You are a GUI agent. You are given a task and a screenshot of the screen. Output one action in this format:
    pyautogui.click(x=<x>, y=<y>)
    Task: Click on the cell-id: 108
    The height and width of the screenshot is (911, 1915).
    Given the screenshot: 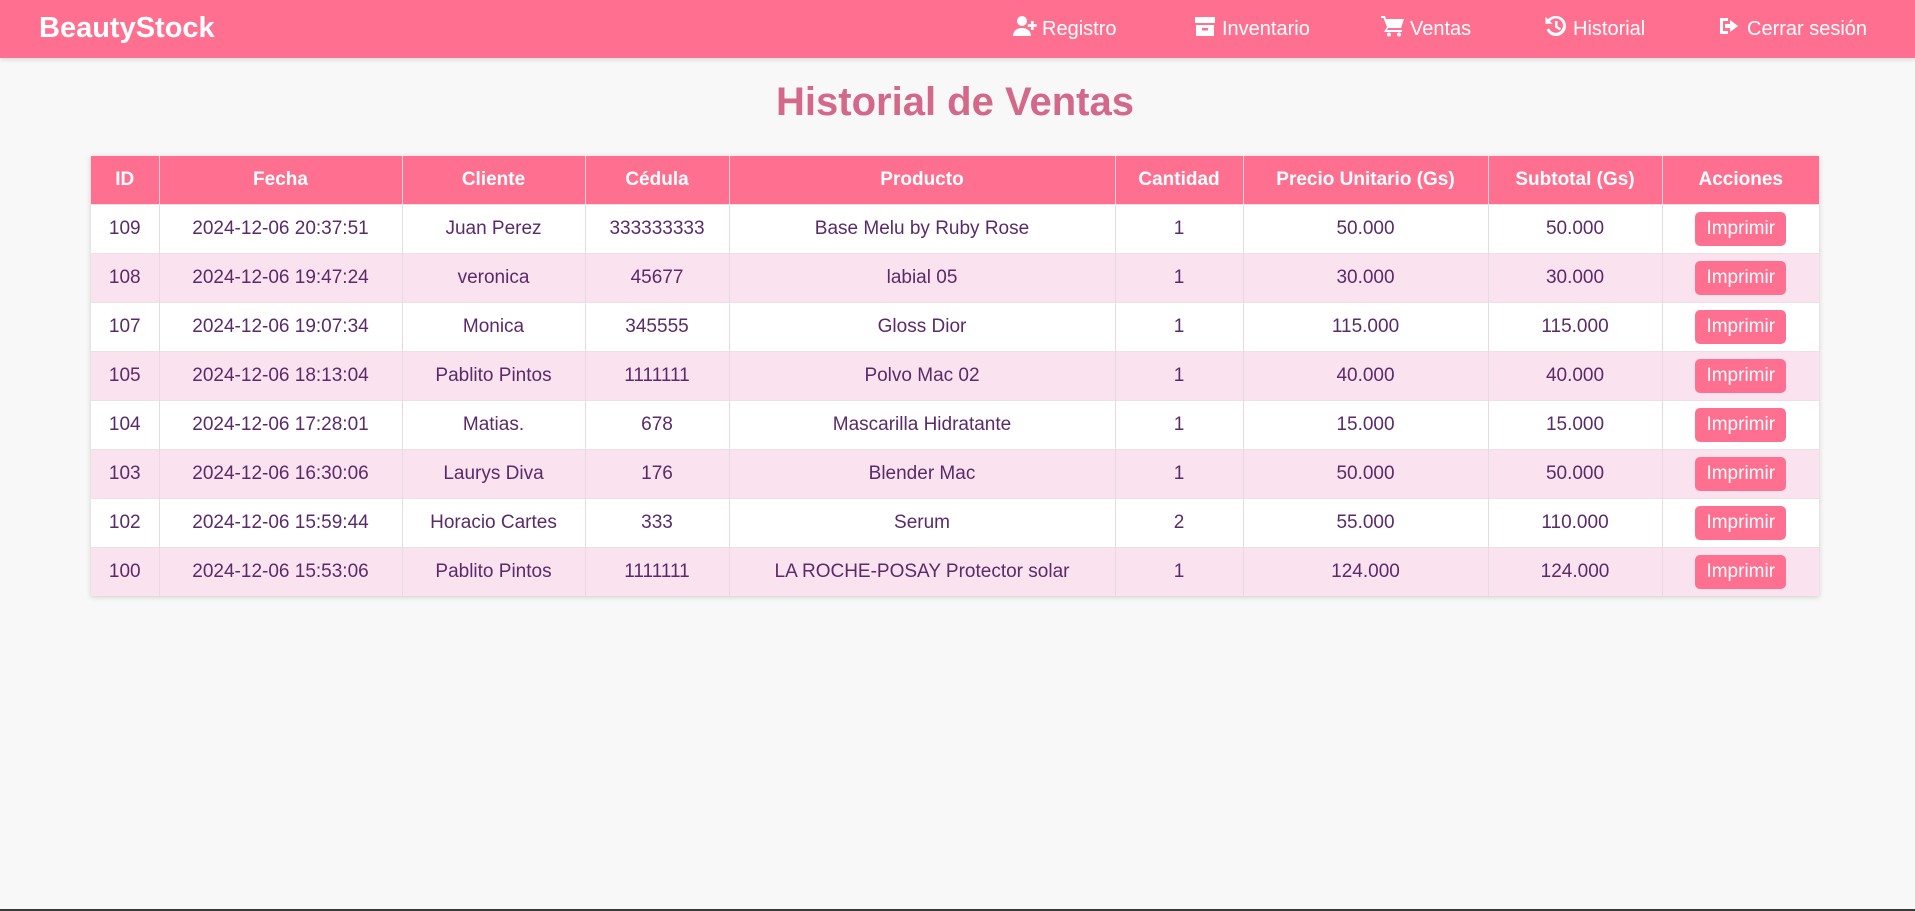 What is the action you would take?
    pyautogui.click(x=125, y=277)
    